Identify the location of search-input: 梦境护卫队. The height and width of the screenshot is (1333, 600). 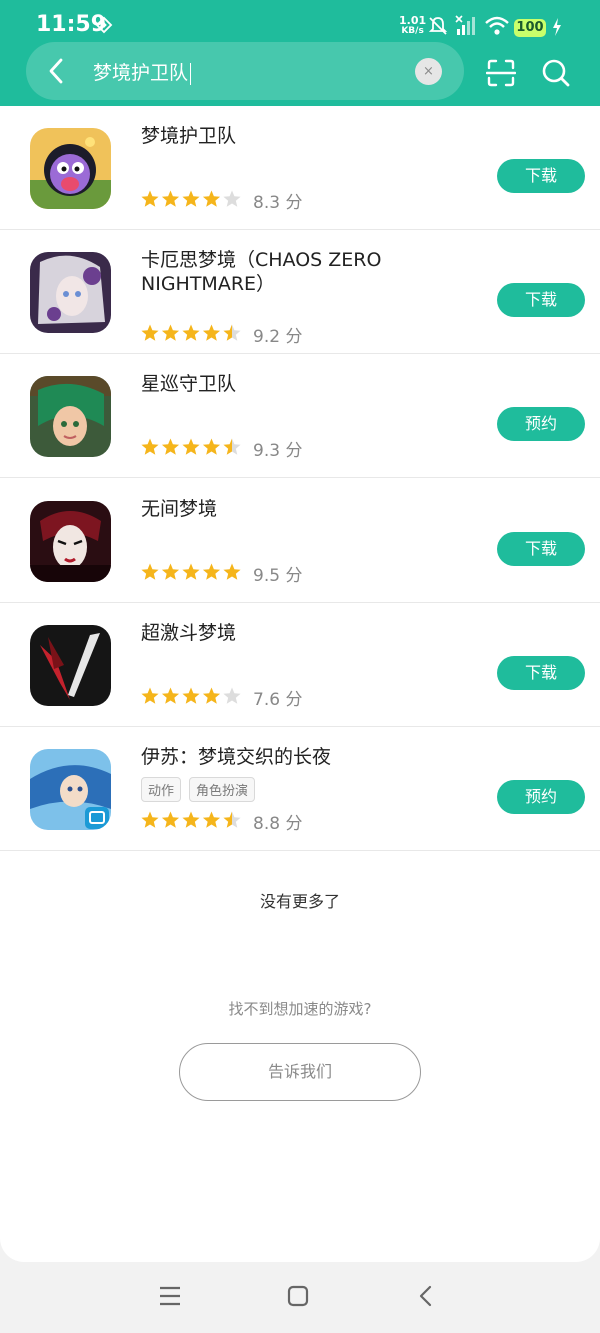
(142, 71).